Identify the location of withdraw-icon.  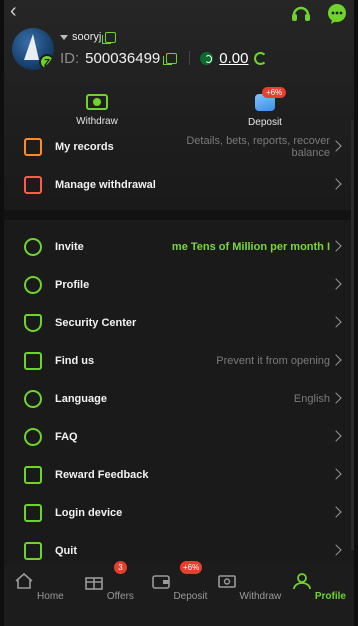
(97, 102).